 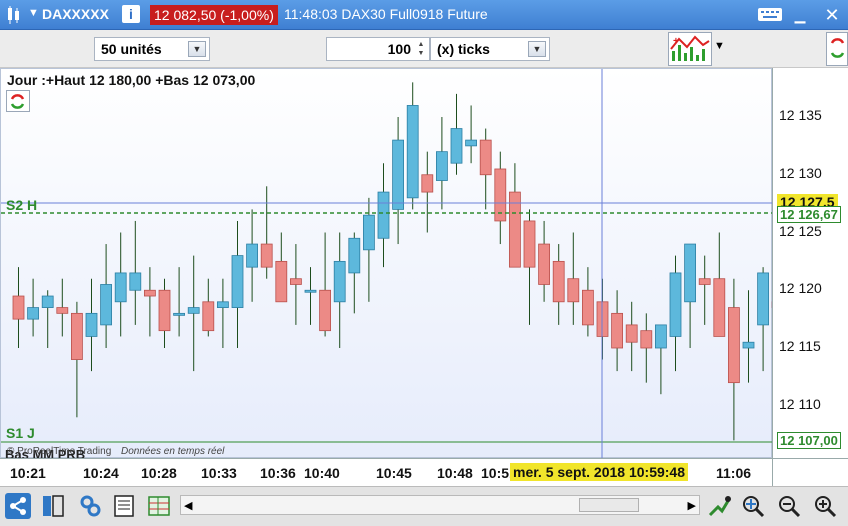 What do you see at coordinates (188, 505) in the screenshot?
I see `scroll-left-icon: ◀` at bounding box center [188, 505].